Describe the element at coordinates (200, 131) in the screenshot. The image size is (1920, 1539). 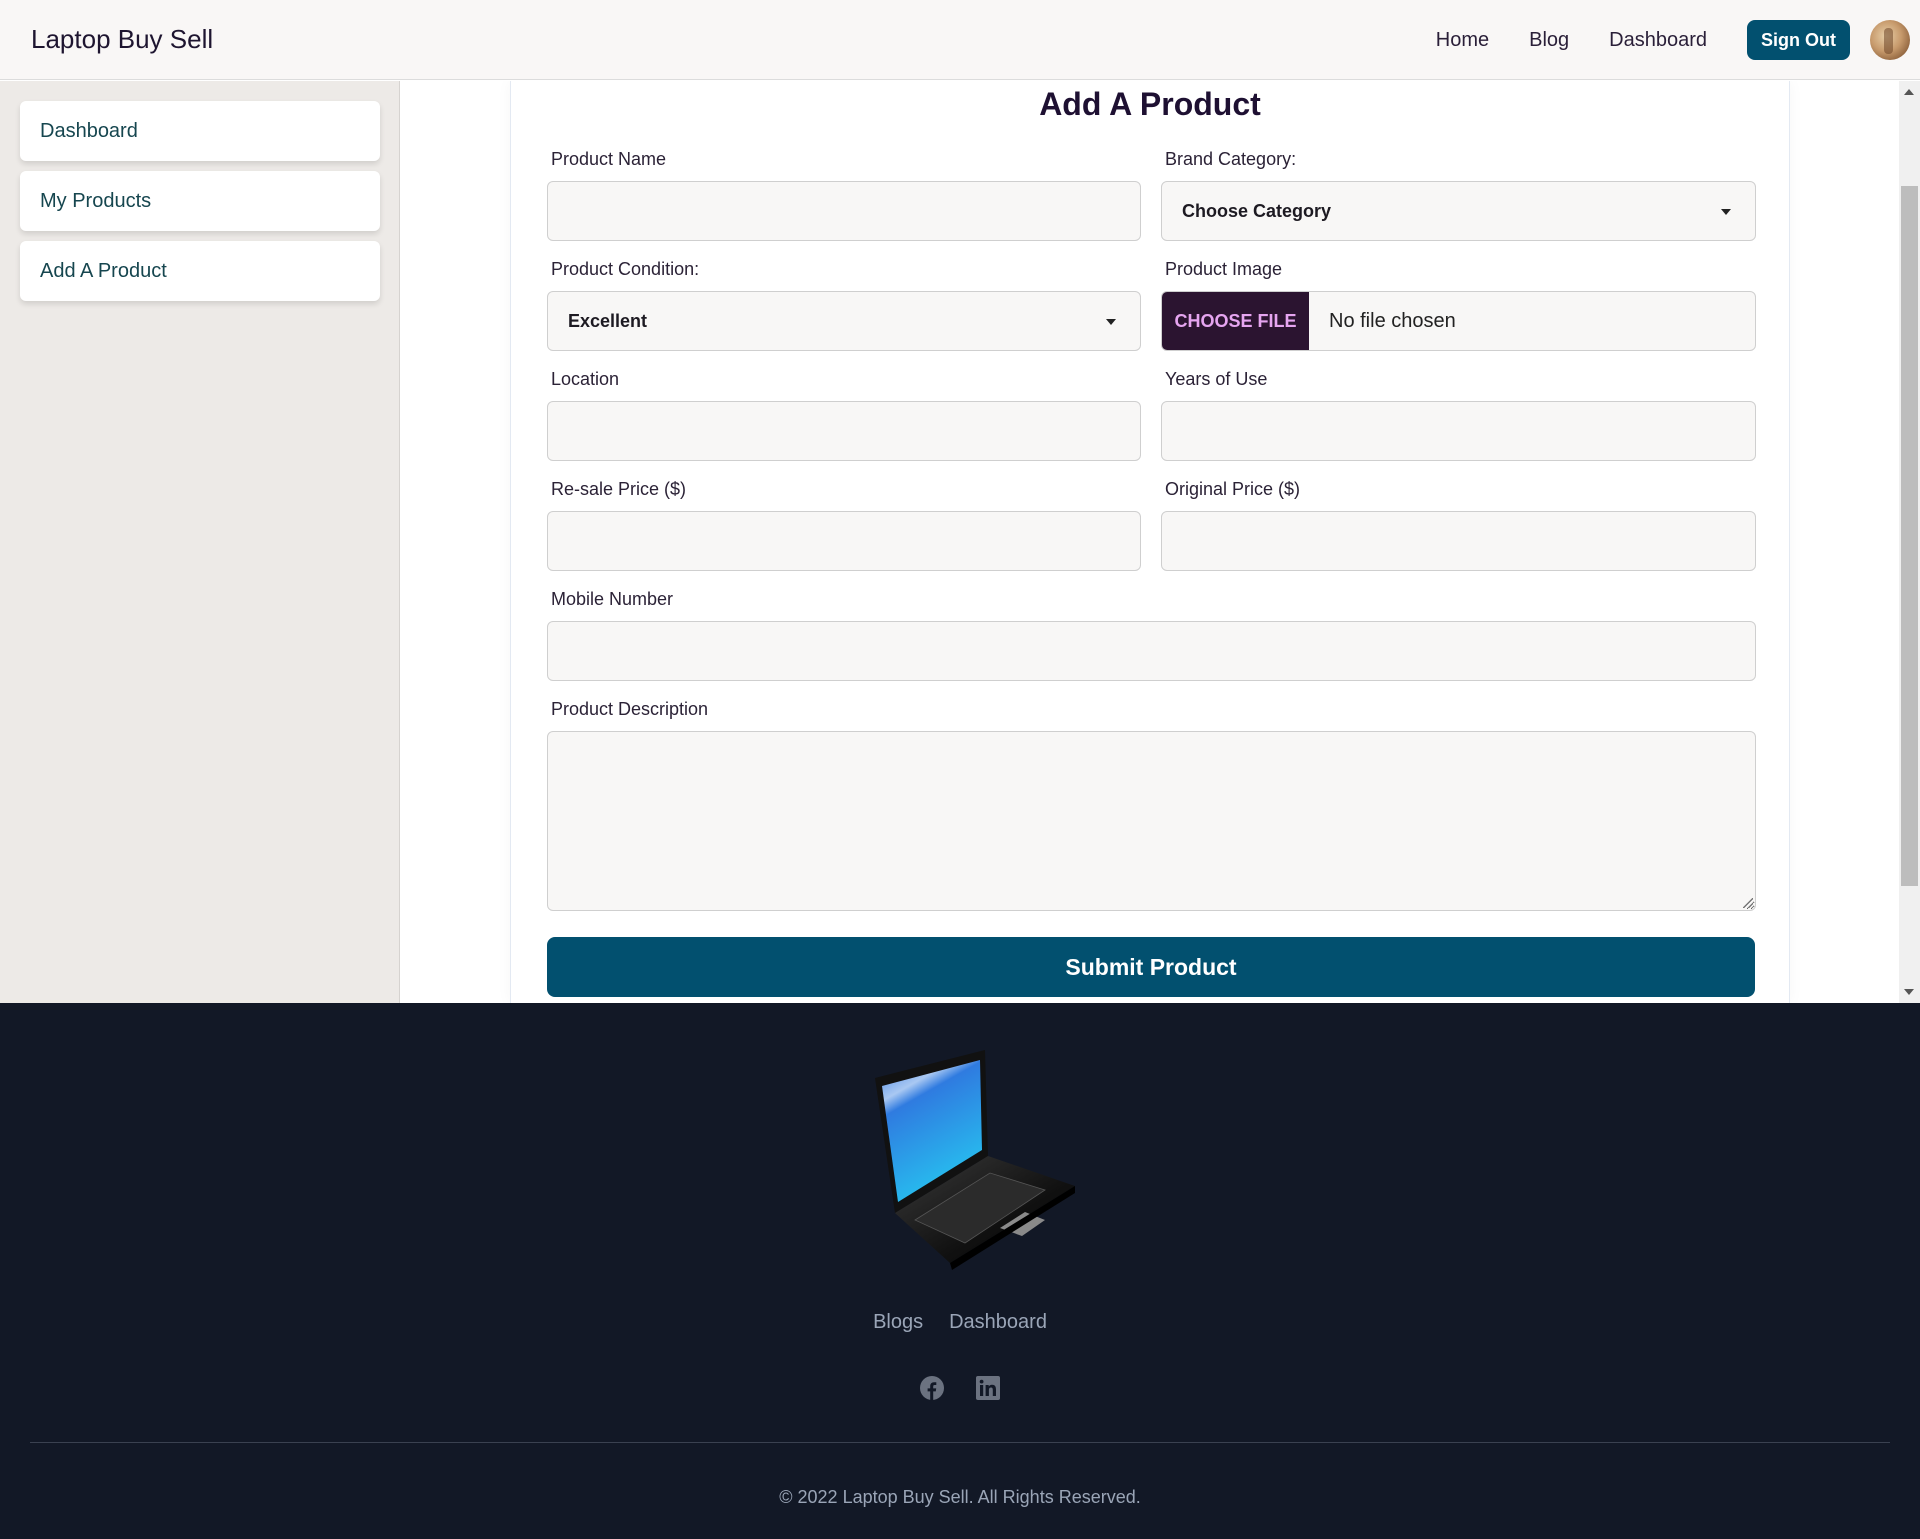
I see `sidebar-item-dashboard: Dashboard` at that location.